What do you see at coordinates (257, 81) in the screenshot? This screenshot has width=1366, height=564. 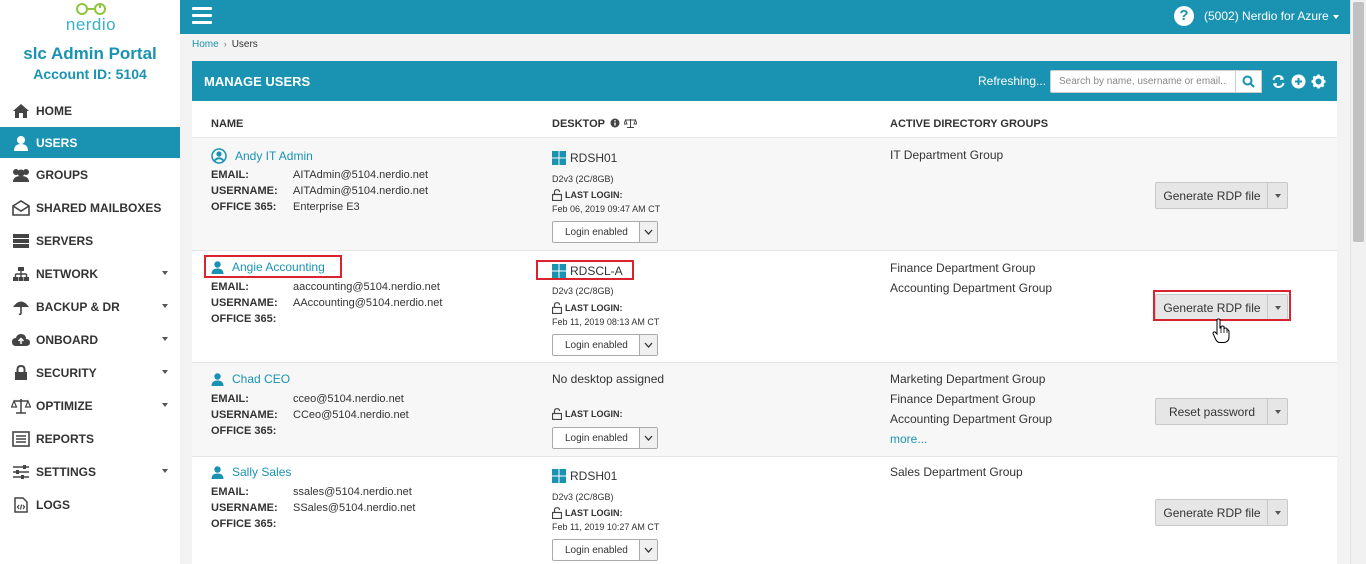 I see `panel-title: MANAGE USERS` at bounding box center [257, 81].